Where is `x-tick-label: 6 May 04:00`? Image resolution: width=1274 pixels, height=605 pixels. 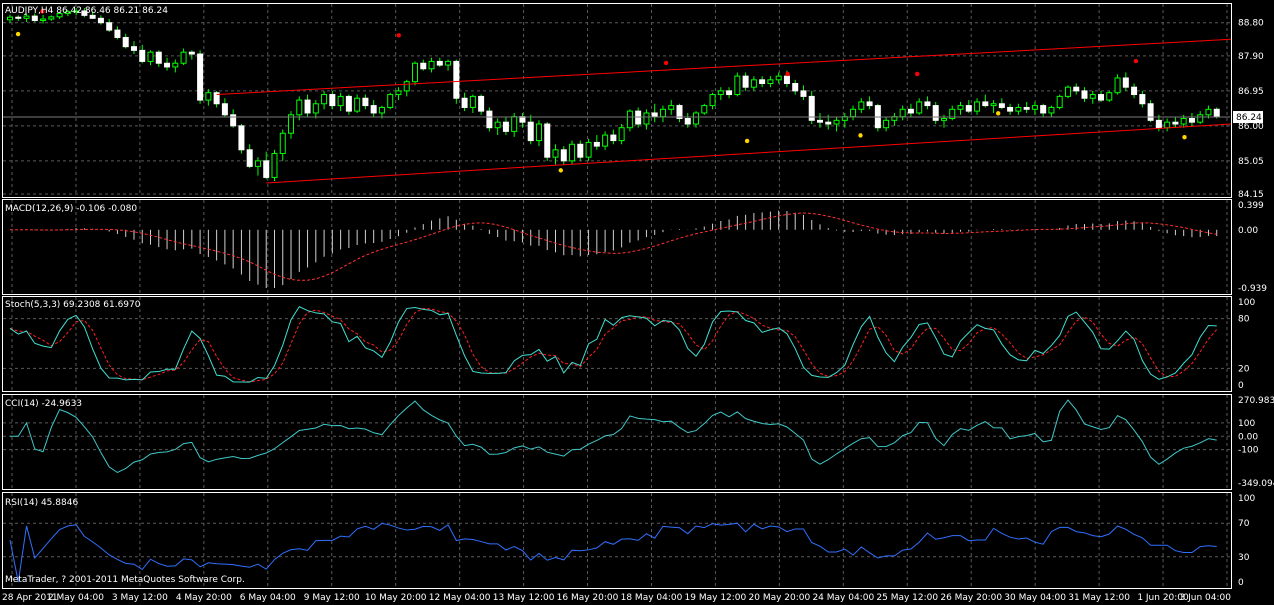
x-tick-label: 6 May 04:00 is located at coordinates (268, 598).